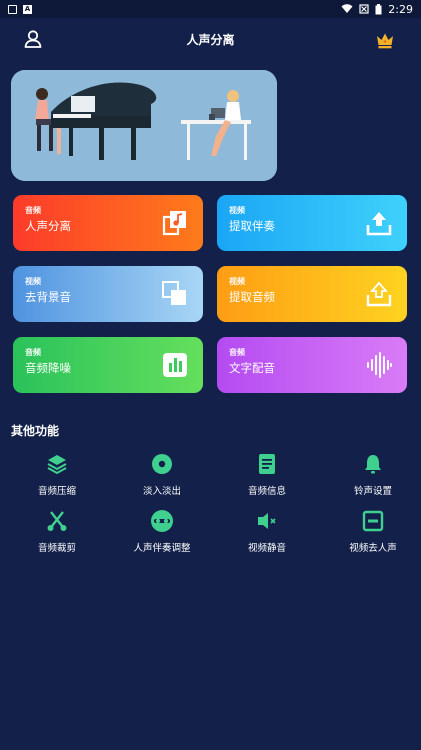  Describe the element at coordinates (162, 521) in the screenshot. I see `cassette-icon` at that location.